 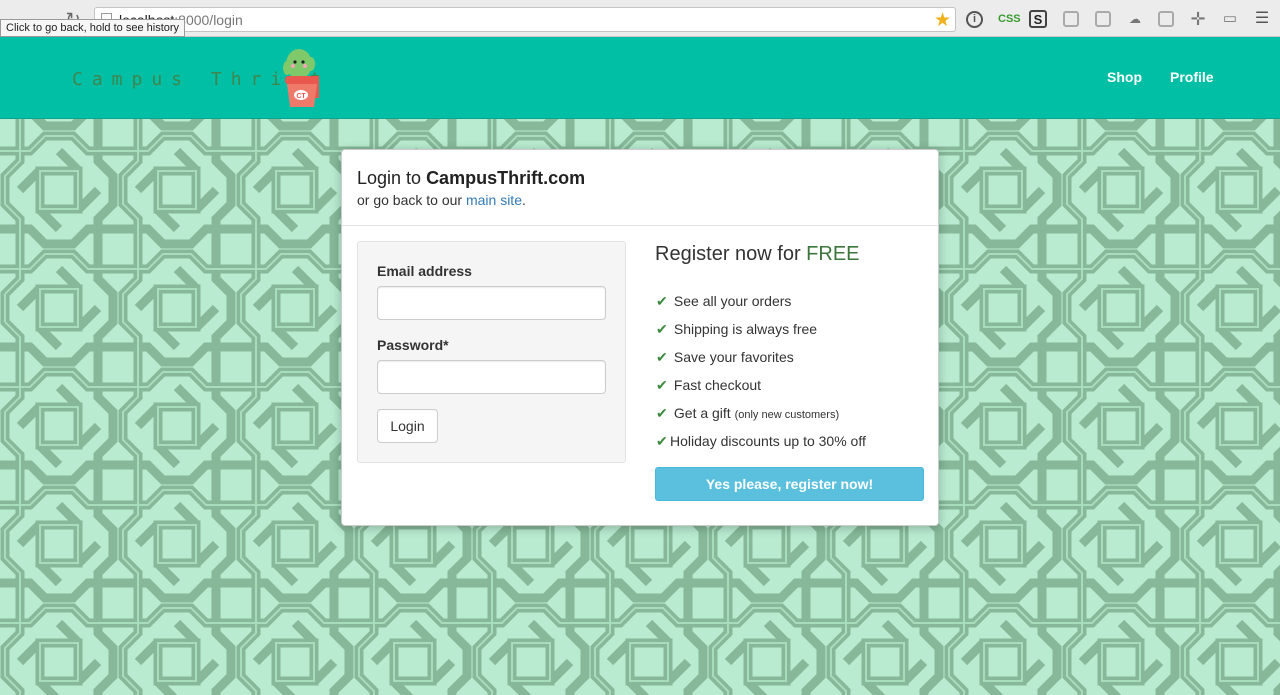 I want to click on info-icon: i, so click(x=974, y=19).